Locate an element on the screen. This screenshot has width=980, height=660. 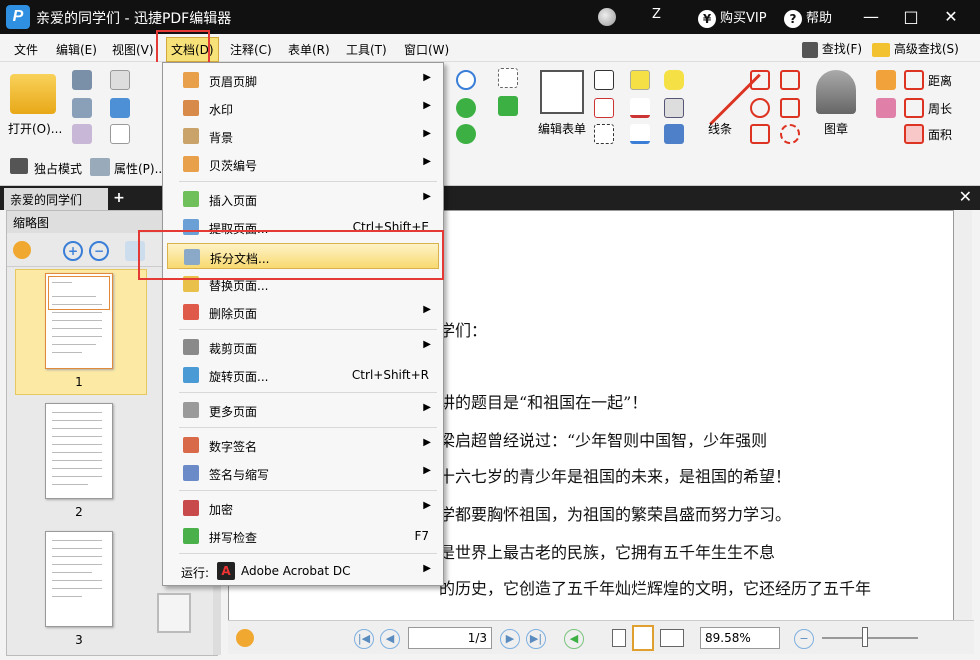
zoom-out-button: − is located at coordinates (804, 639).